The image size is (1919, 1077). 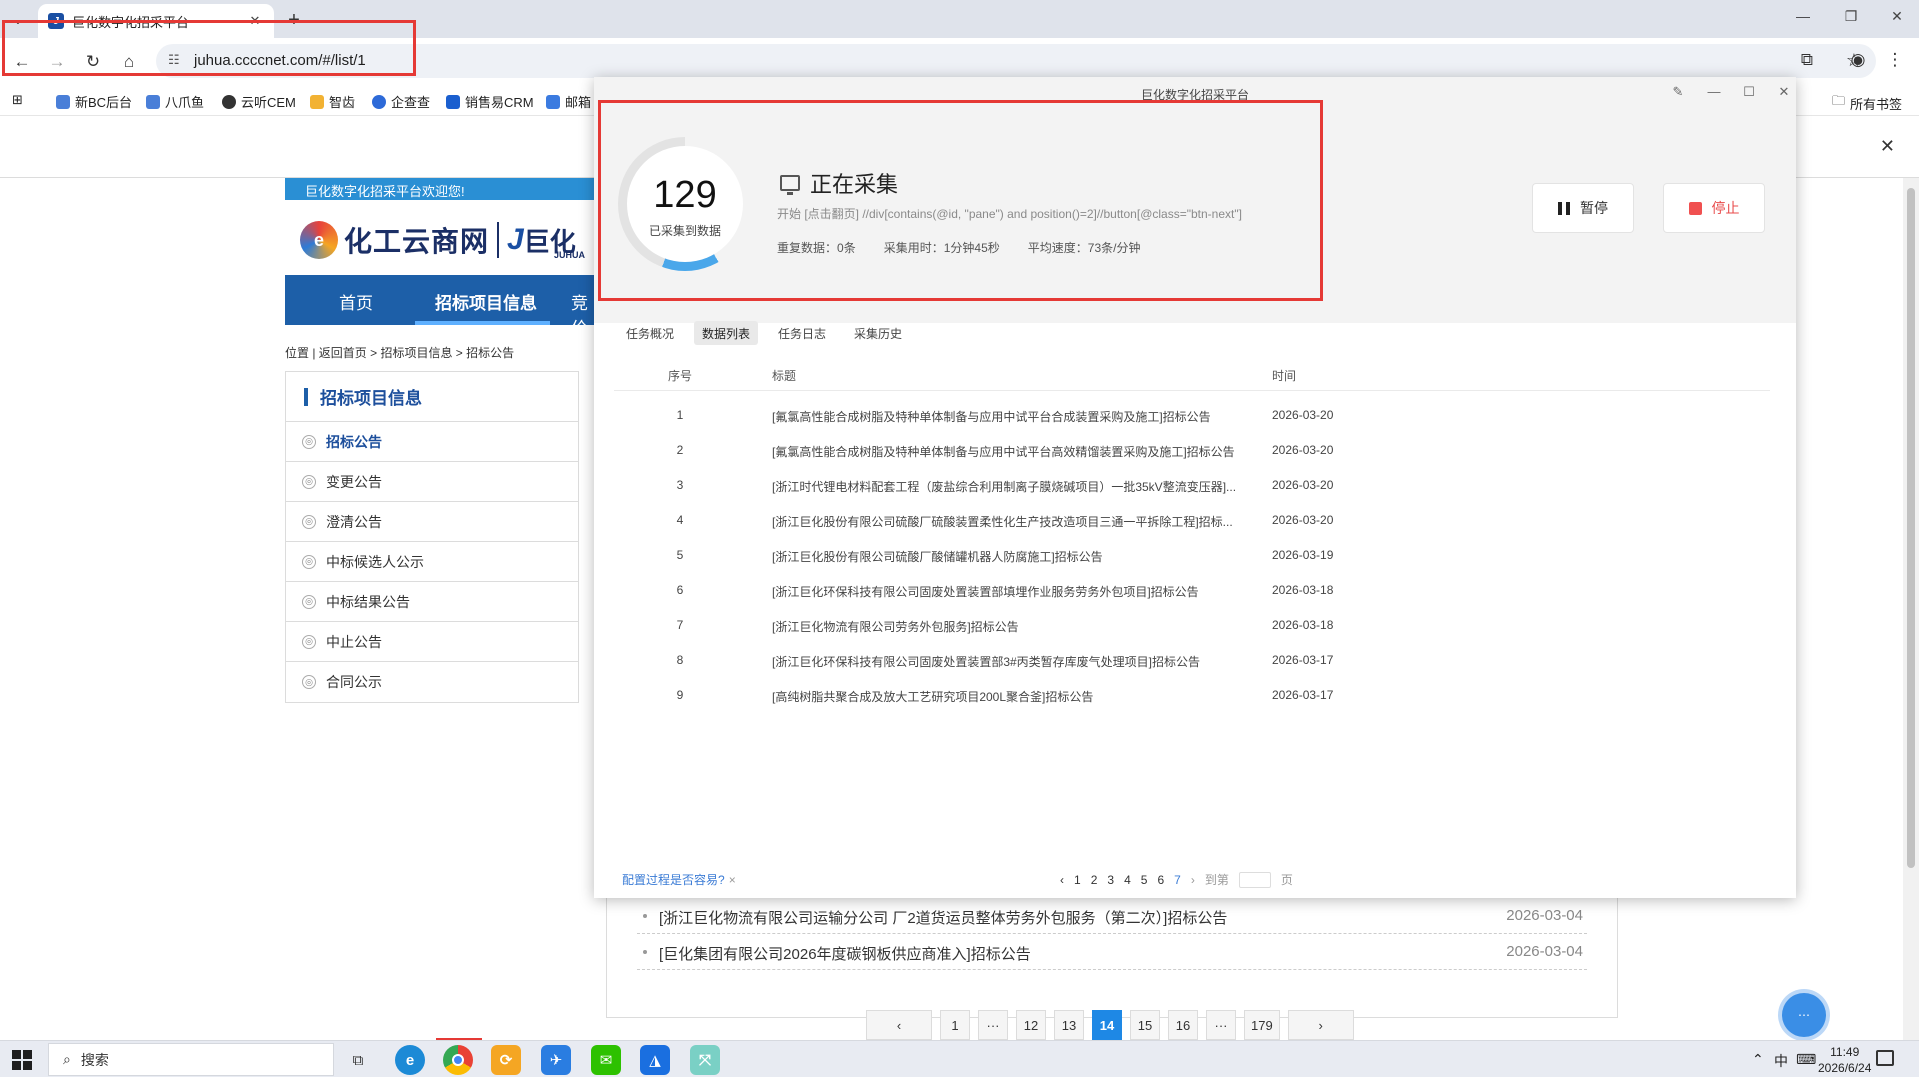 What do you see at coordinates (432, 682) in the screenshot?
I see `sidebar-item-contract: ◎ 合同公示` at bounding box center [432, 682].